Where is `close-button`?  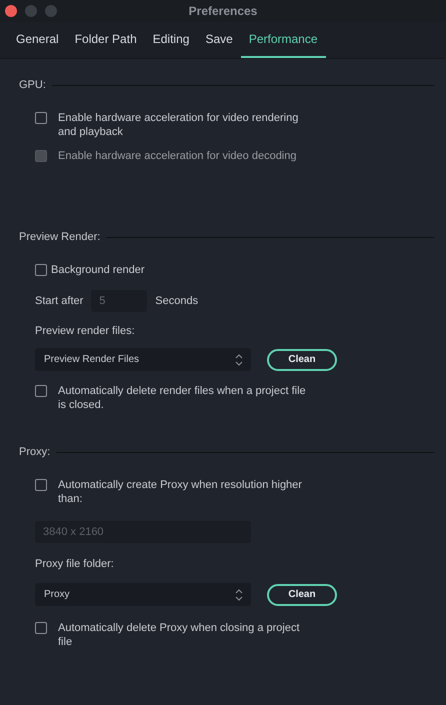 close-button is located at coordinates (11, 11).